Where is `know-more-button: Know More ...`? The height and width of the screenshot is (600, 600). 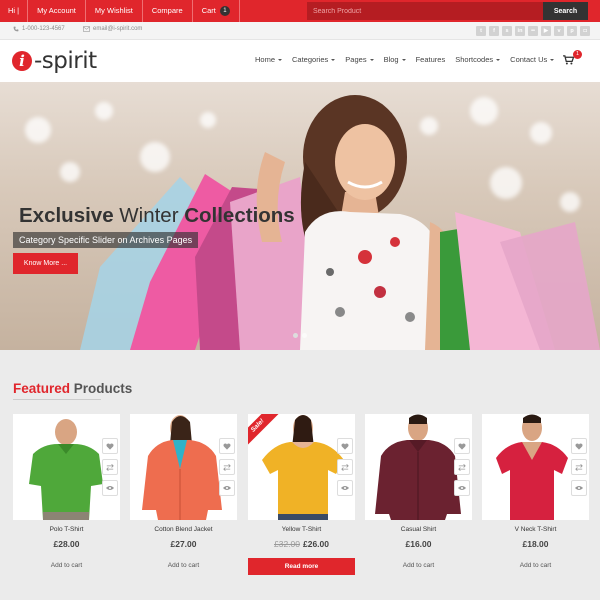
know-more-button: Know More ... is located at coordinates (45, 263).